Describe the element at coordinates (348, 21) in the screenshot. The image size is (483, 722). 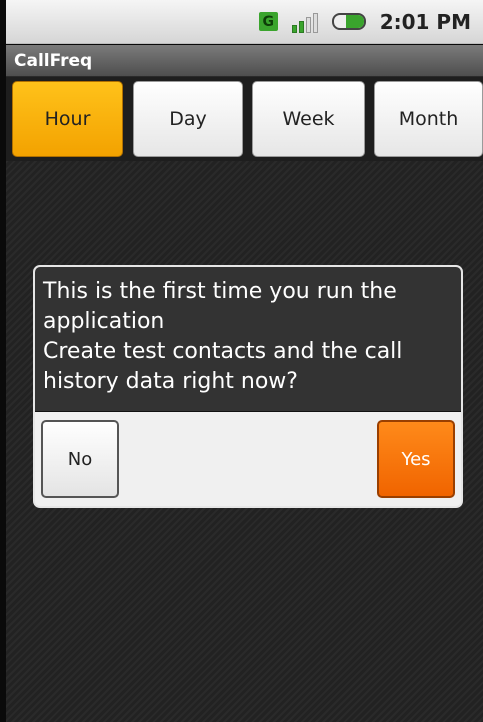
I see `battery-icon` at that location.